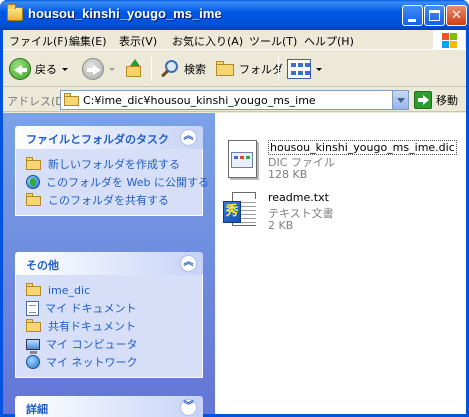 The image size is (469, 417). What do you see at coordinates (343, 213) in the screenshot?
I see `file-item: 秀 readme.txt テキスト文書 2 KB` at bounding box center [343, 213].